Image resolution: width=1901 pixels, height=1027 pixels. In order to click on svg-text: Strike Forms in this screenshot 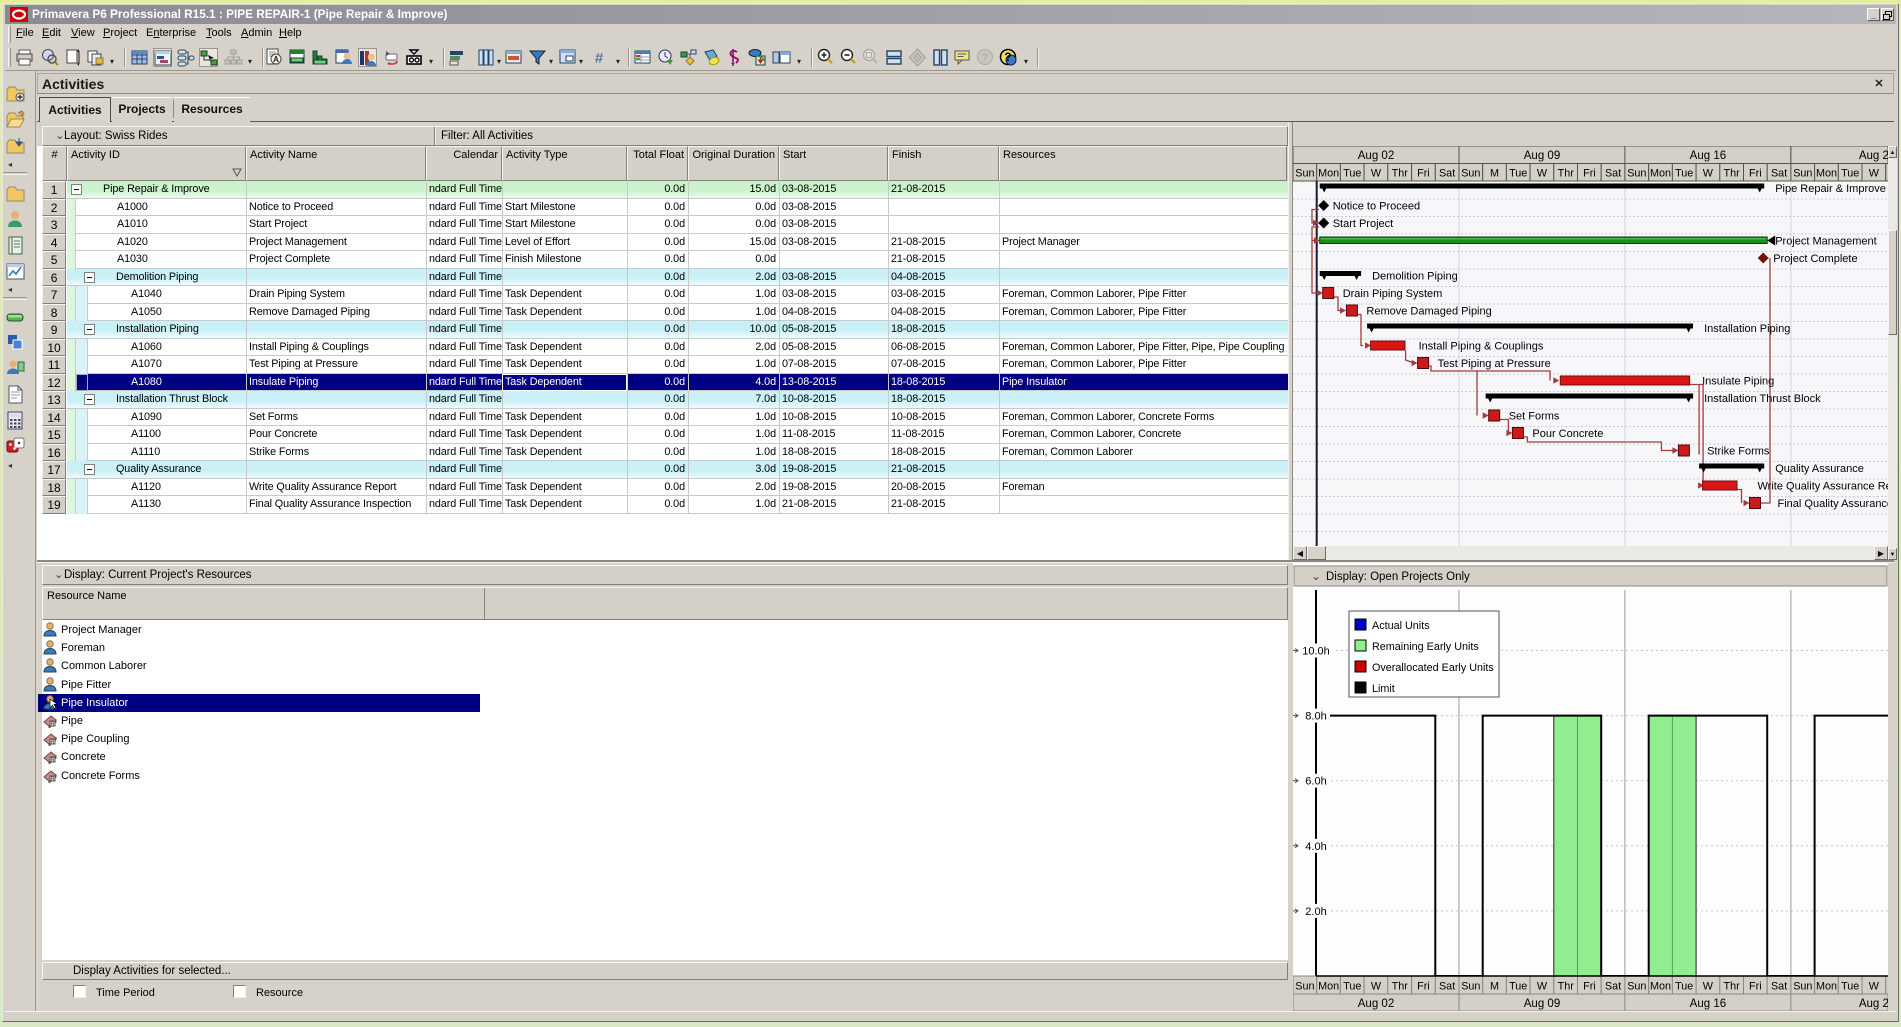, I will do `click(1738, 452)`.